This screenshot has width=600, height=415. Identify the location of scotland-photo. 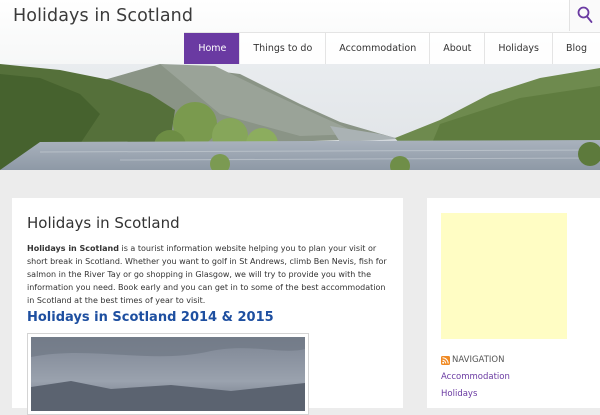
(168, 374).